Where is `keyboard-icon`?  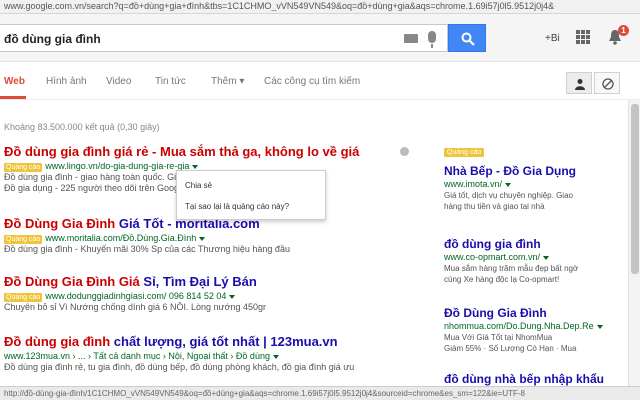 keyboard-icon is located at coordinates (411, 38).